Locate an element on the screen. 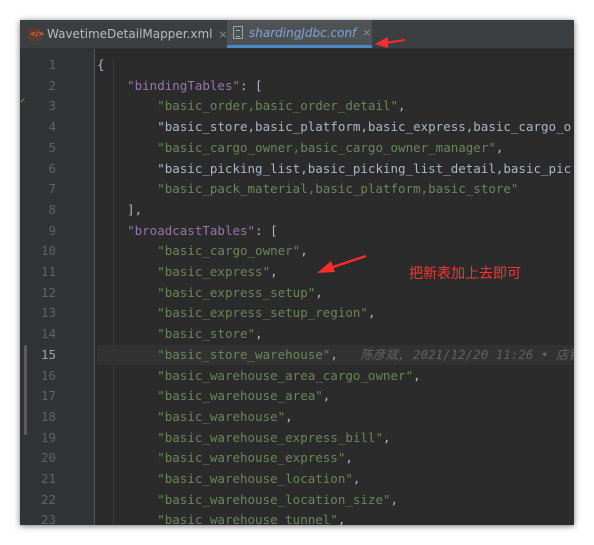 The image size is (594, 545). code-line: "broadcastTables": [ is located at coordinates (335, 231).